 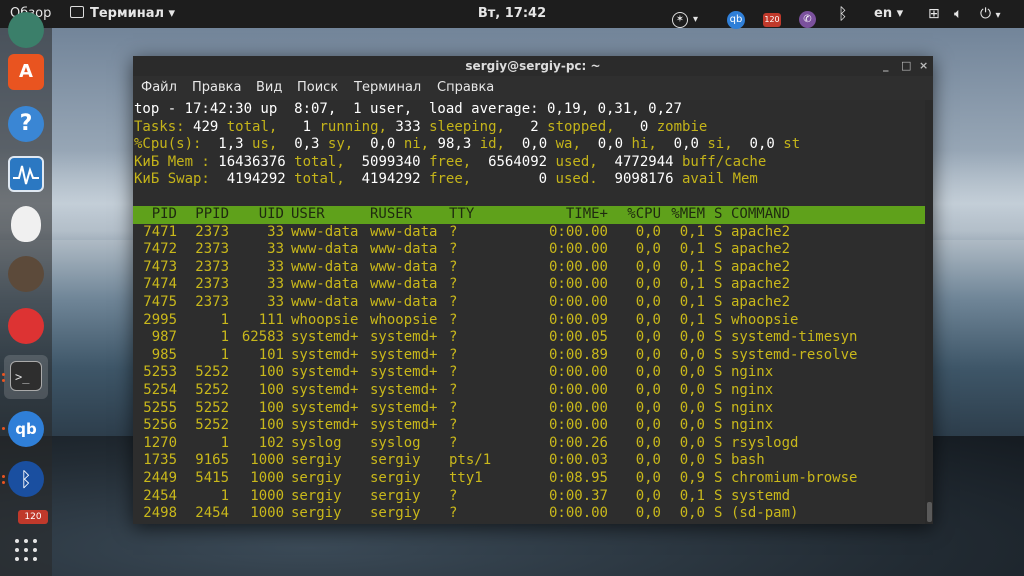 What do you see at coordinates (26, 72) in the screenshot?
I see `software-center-icon: A` at bounding box center [26, 72].